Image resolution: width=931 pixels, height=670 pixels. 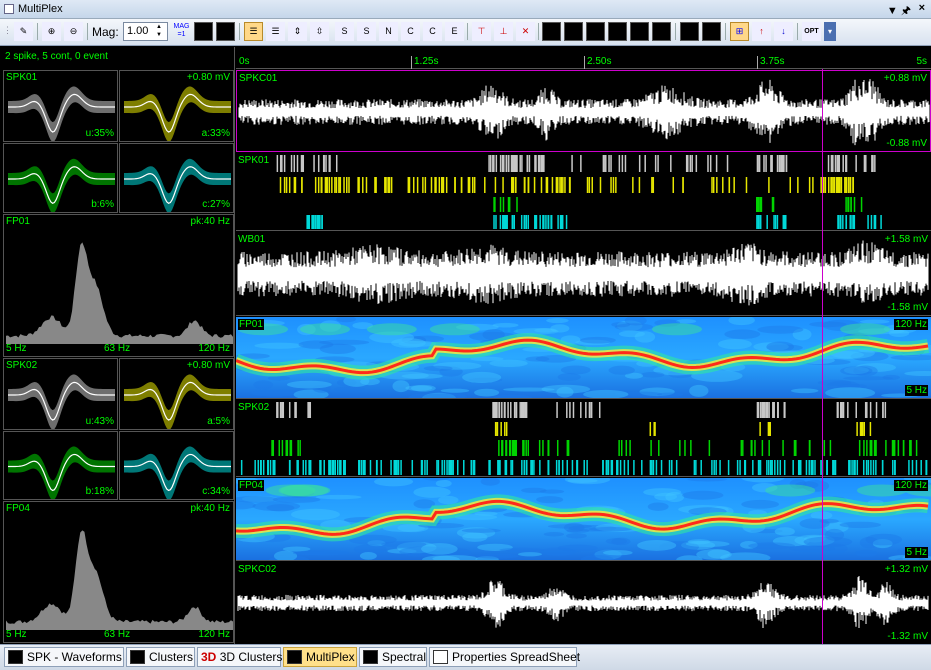 What do you see at coordinates (583, 274) in the screenshot?
I see `track-wb01: WB01 +1.58 mV -1.58 mV` at bounding box center [583, 274].